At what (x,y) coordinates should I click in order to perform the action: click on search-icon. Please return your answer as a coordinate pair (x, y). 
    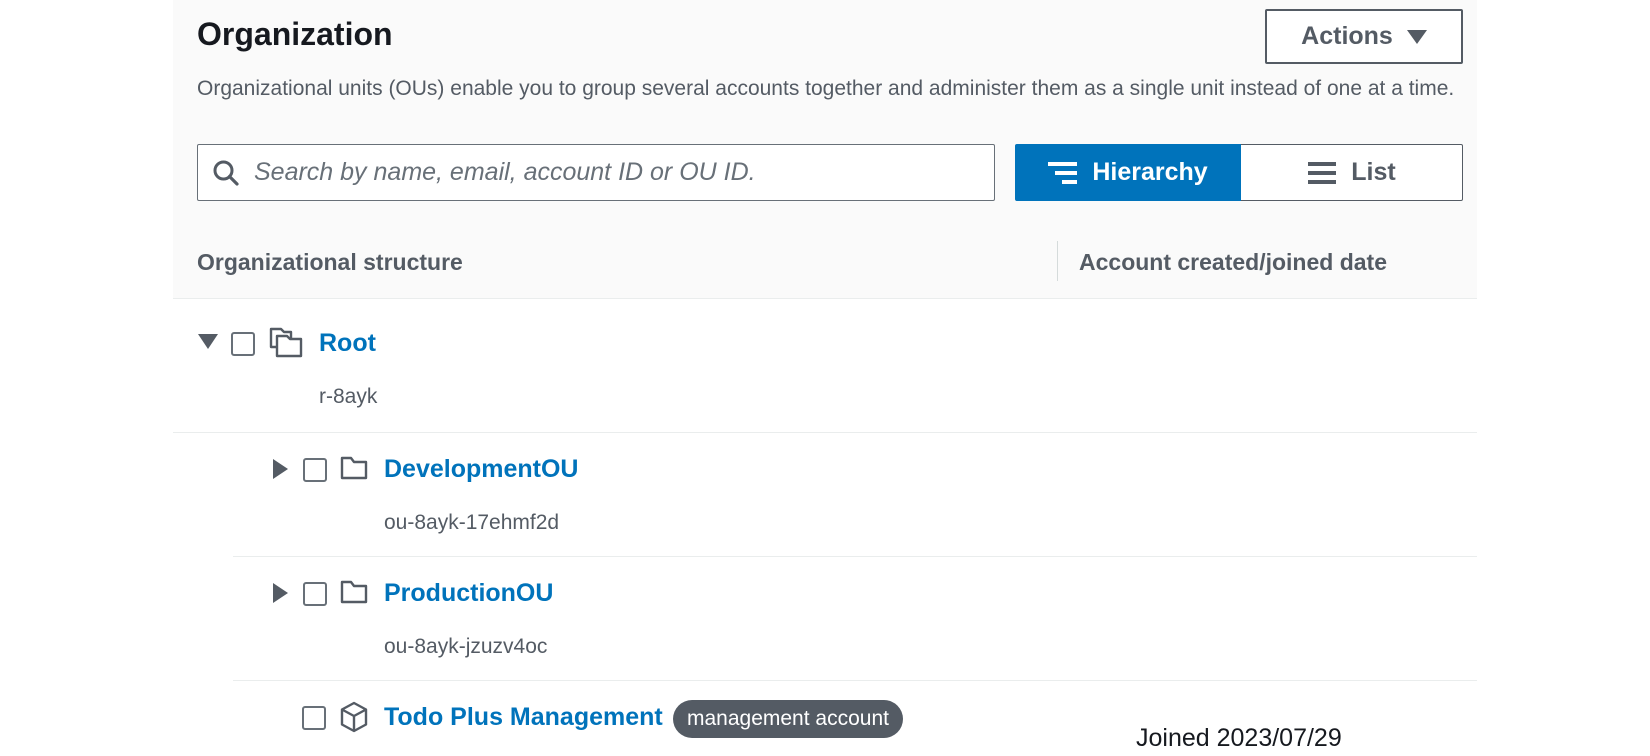
    Looking at the image, I should click on (226, 173).